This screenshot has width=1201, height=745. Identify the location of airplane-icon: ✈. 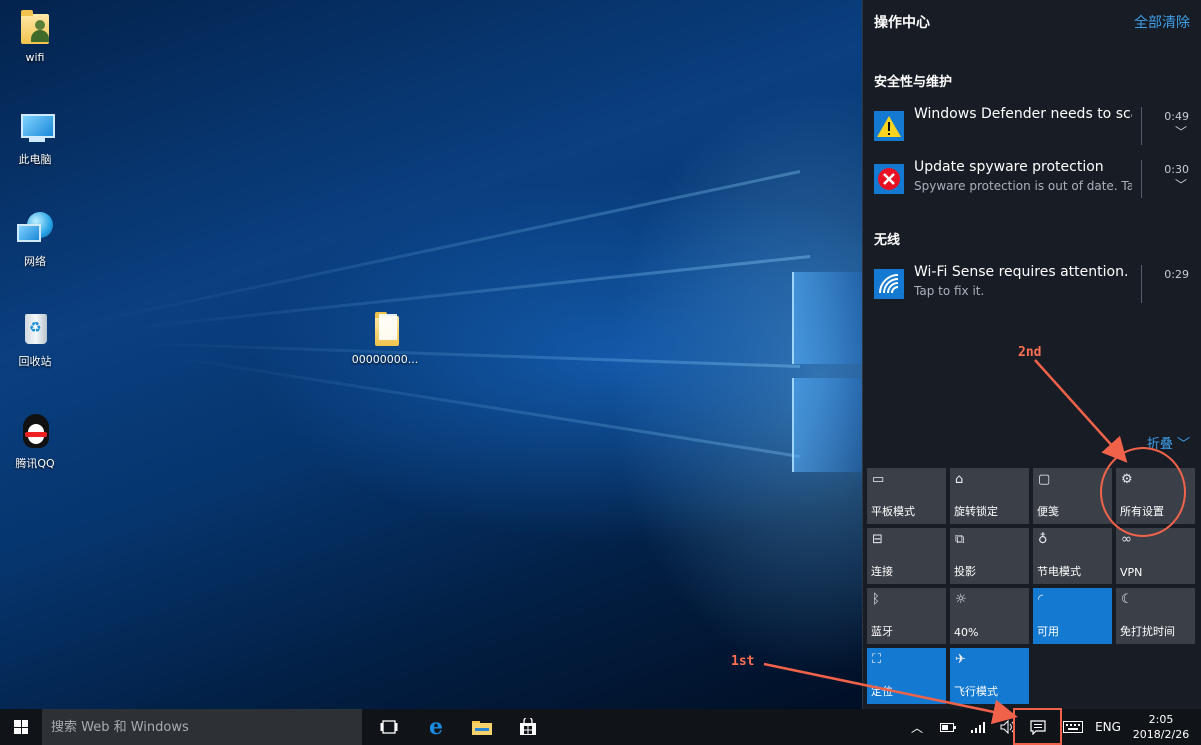
(960, 659).